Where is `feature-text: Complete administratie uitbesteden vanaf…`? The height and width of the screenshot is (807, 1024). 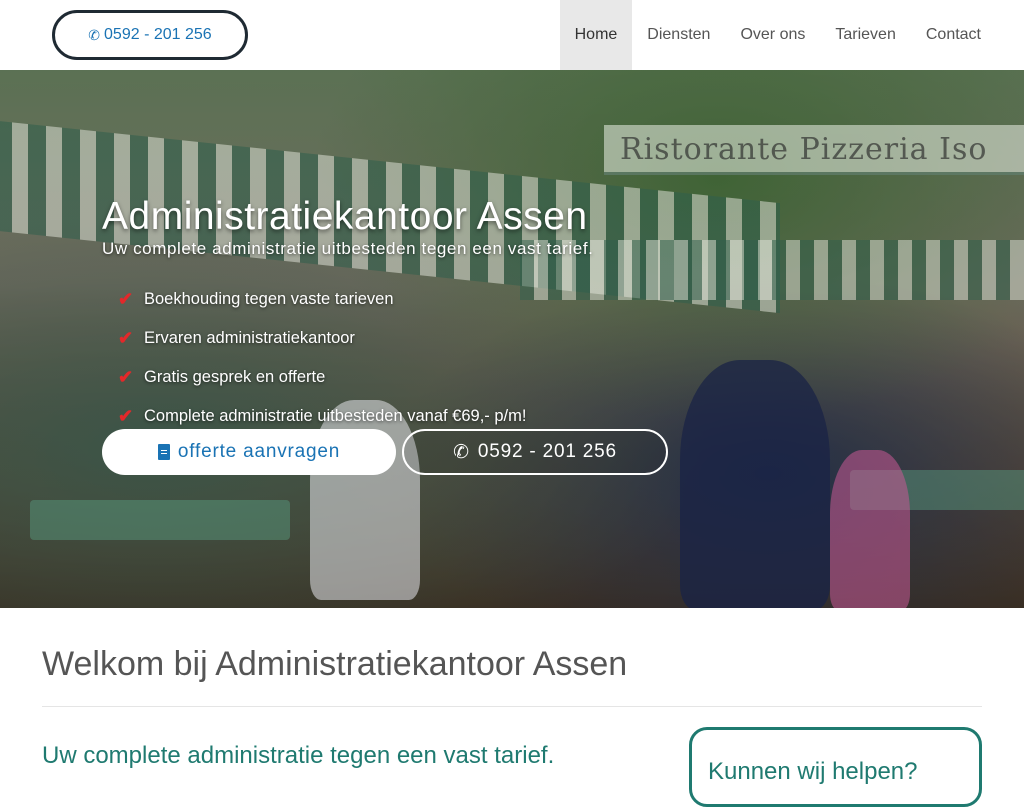
feature-text: Complete administratie uitbesteden vanaf… is located at coordinates (335, 416).